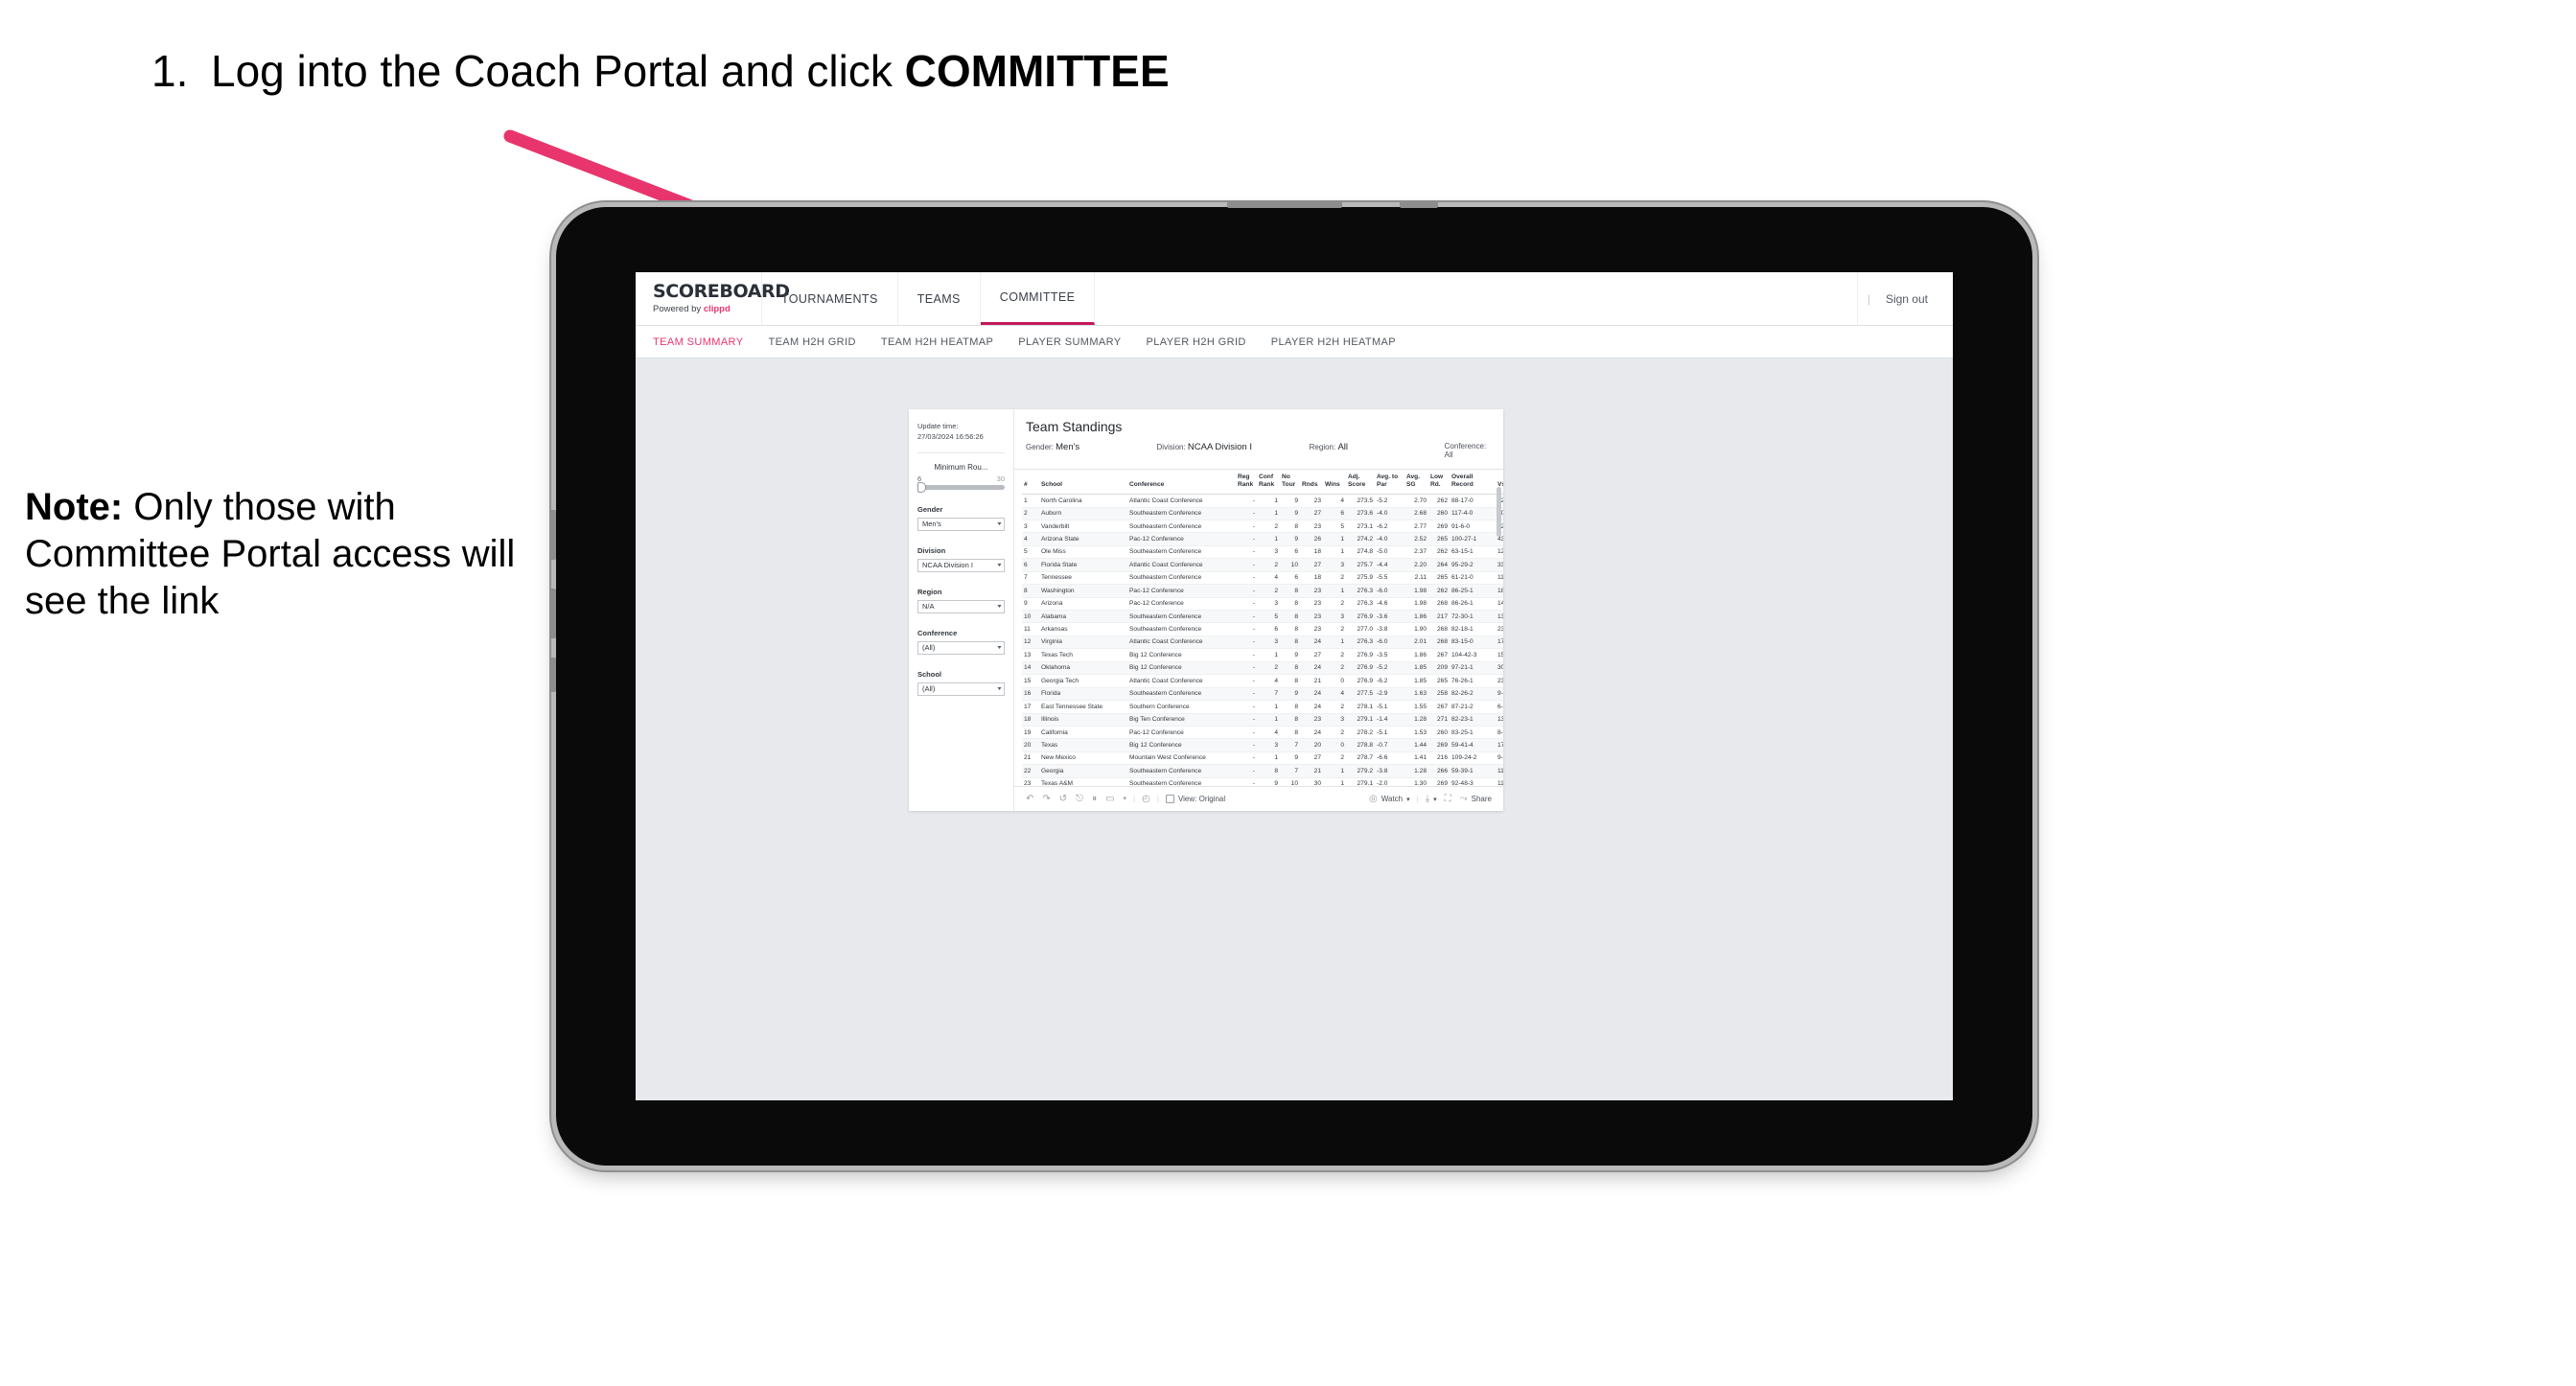 The height and width of the screenshot is (1386, 2576). Describe the element at coordinates (937, 342) in the screenshot. I see `subtab-team-h2h-heatmap: TEAM H2H HEATMAP` at that location.